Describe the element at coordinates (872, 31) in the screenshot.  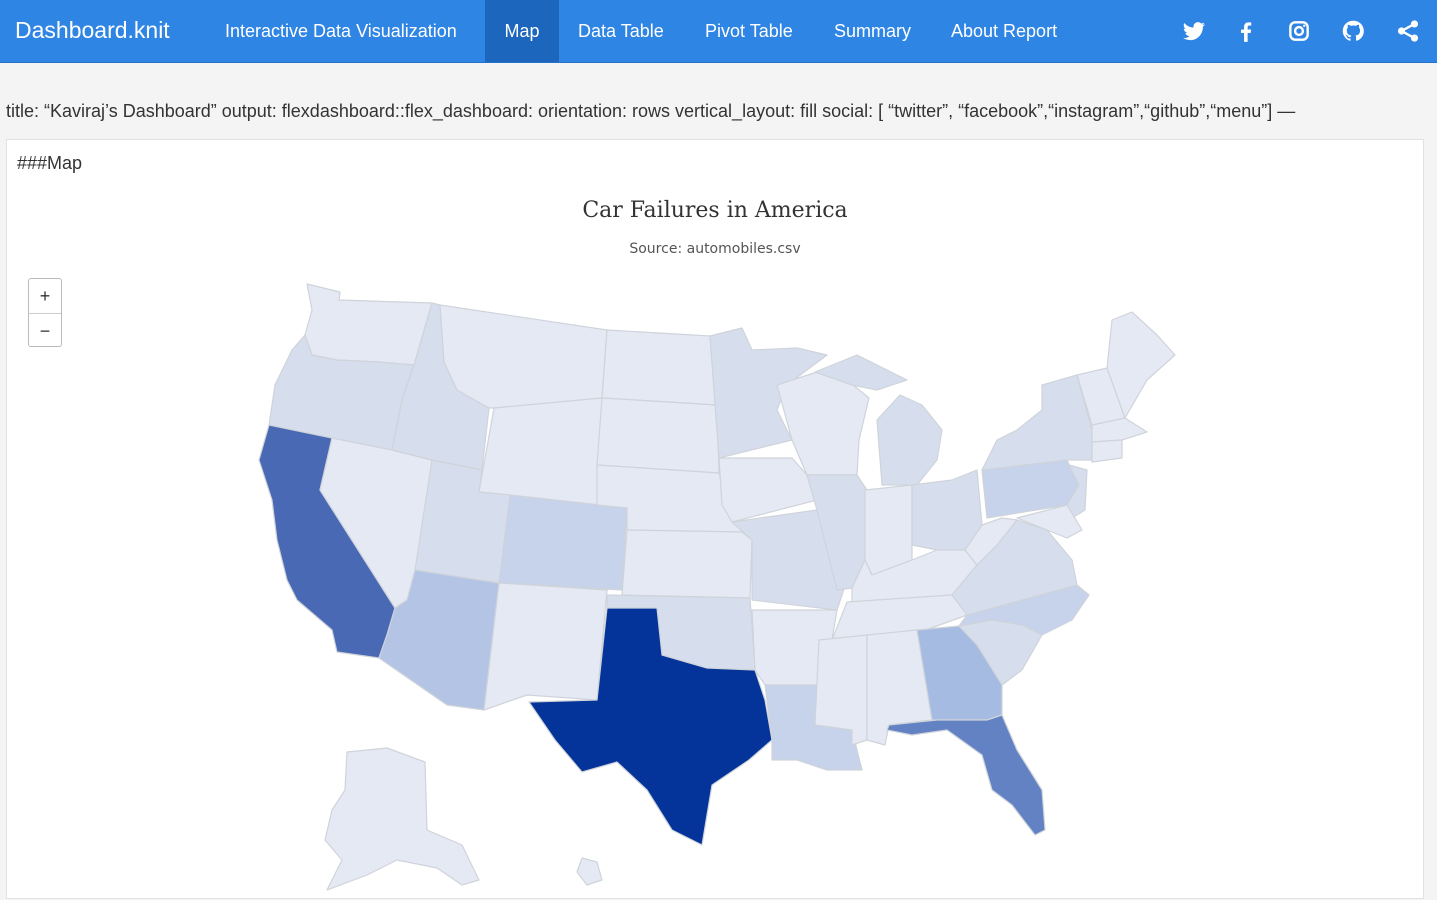
I see `tab-summary: Summary` at that location.